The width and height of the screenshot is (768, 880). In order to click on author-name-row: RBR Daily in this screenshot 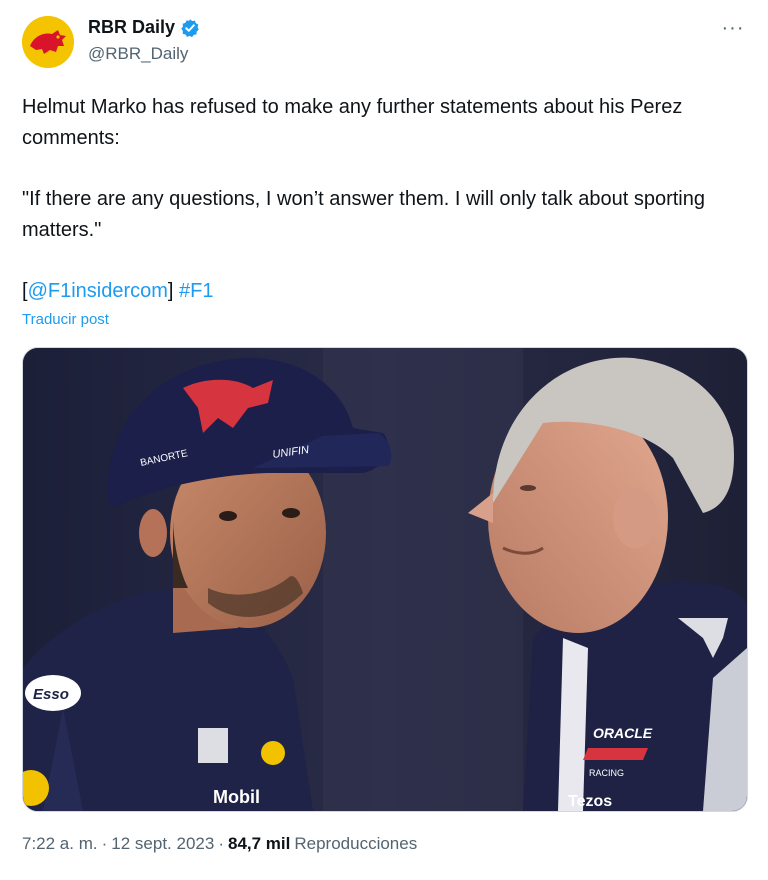, I will do `click(144, 27)`.